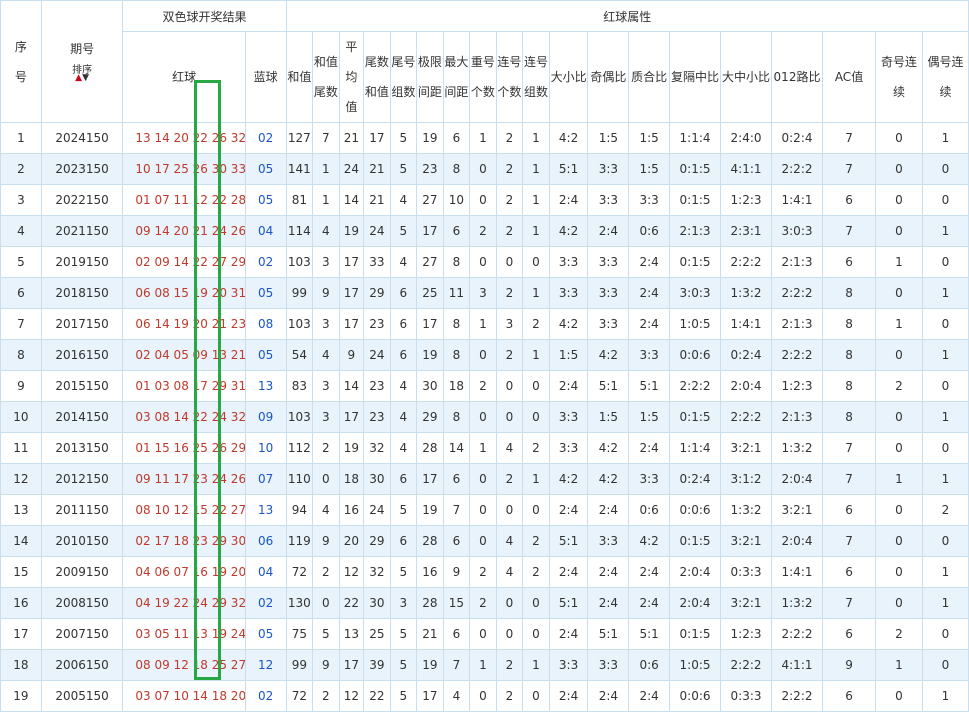 The width and height of the screenshot is (969, 712). I want to click on attr-cell: 33, so click(377, 262).